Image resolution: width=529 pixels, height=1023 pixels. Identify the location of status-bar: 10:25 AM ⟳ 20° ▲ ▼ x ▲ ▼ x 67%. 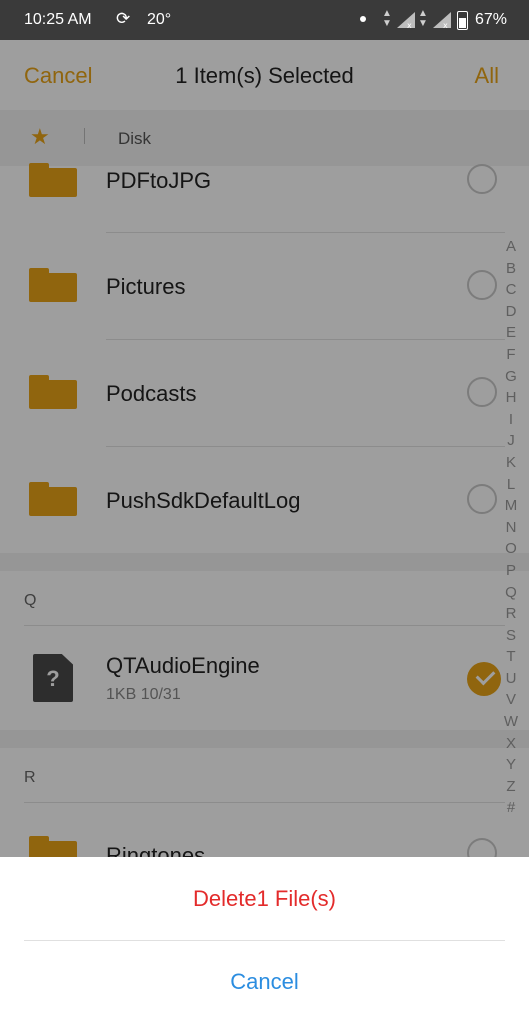
(264, 20).